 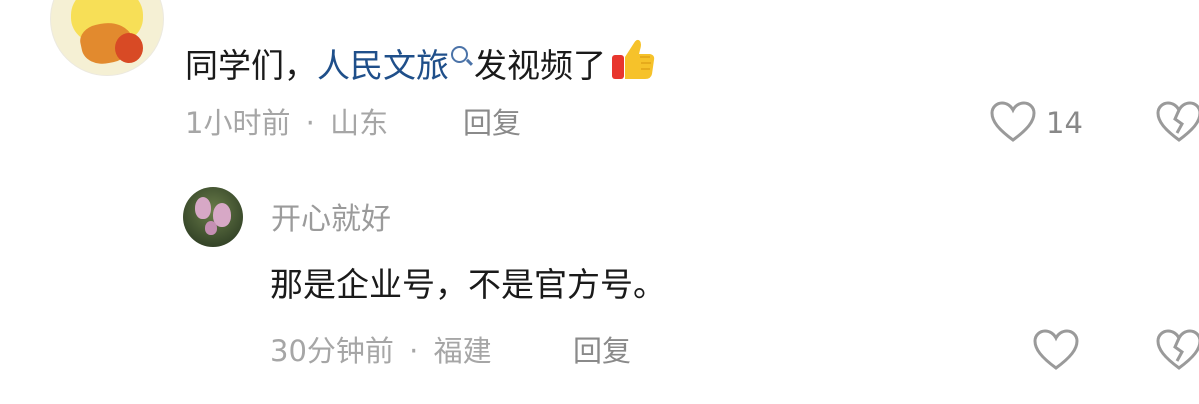 What do you see at coordinates (1064, 123) in the screenshot?
I see `like-count: 14` at bounding box center [1064, 123].